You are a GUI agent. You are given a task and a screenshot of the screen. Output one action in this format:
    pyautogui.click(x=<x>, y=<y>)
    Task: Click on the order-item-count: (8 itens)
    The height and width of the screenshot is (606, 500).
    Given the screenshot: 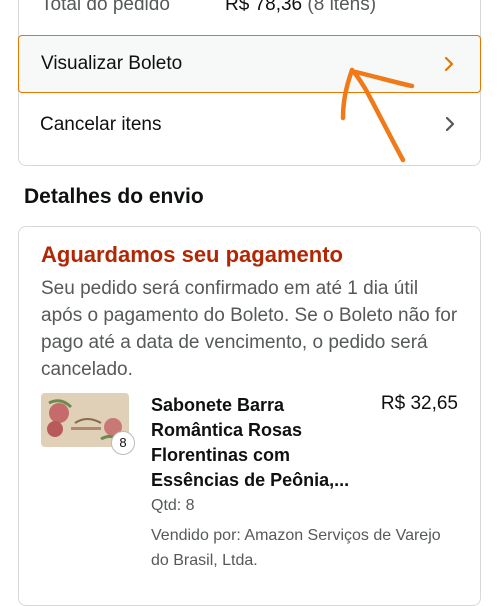 What is the action you would take?
    pyautogui.click(x=342, y=7)
    